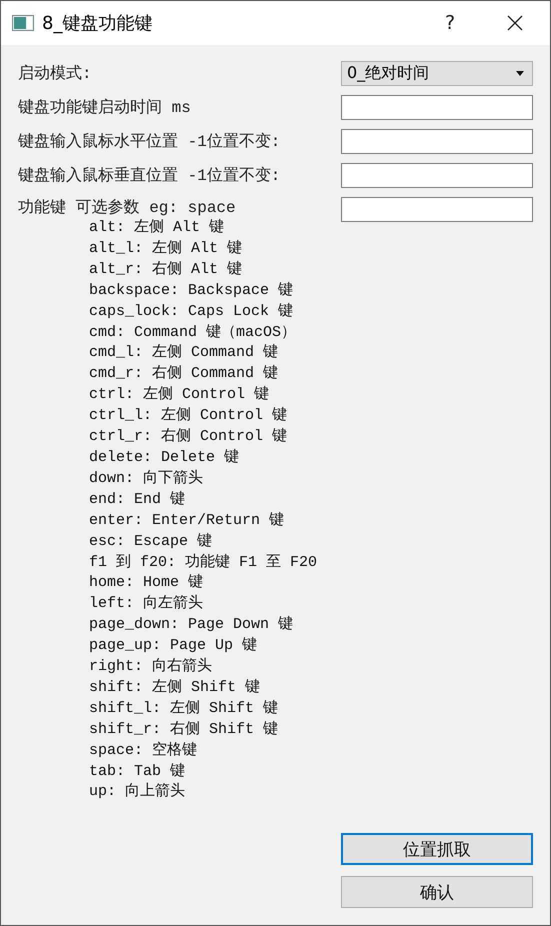  Describe the element at coordinates (137, 772) in the screenshot. I see `key-description: tab: Tab 键` at that location.